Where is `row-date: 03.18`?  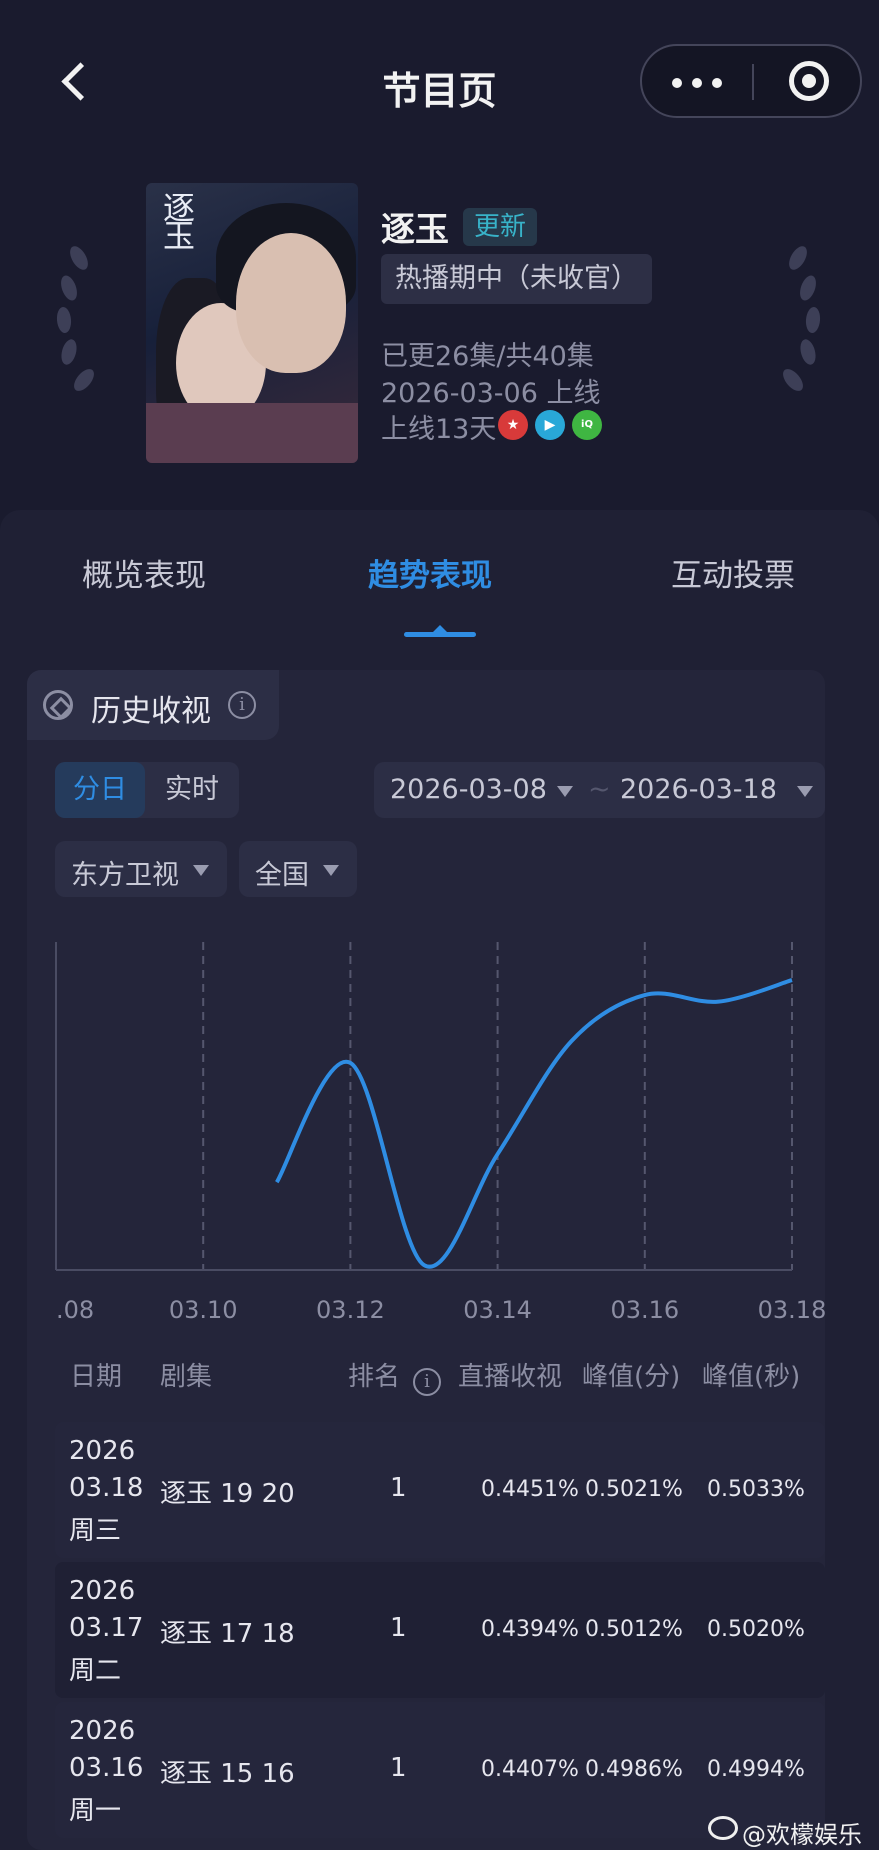 row-date: 03.18 is located at coordinates (106, 1488).